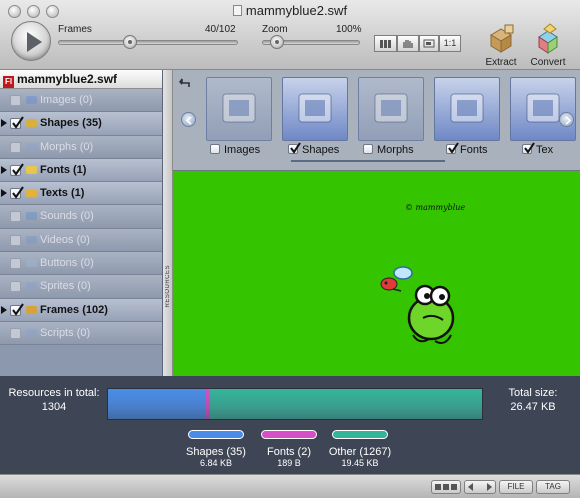  I want to click on resource-type-browser: Images Shapes Morphs Fonts Tex, so click(376, 120).